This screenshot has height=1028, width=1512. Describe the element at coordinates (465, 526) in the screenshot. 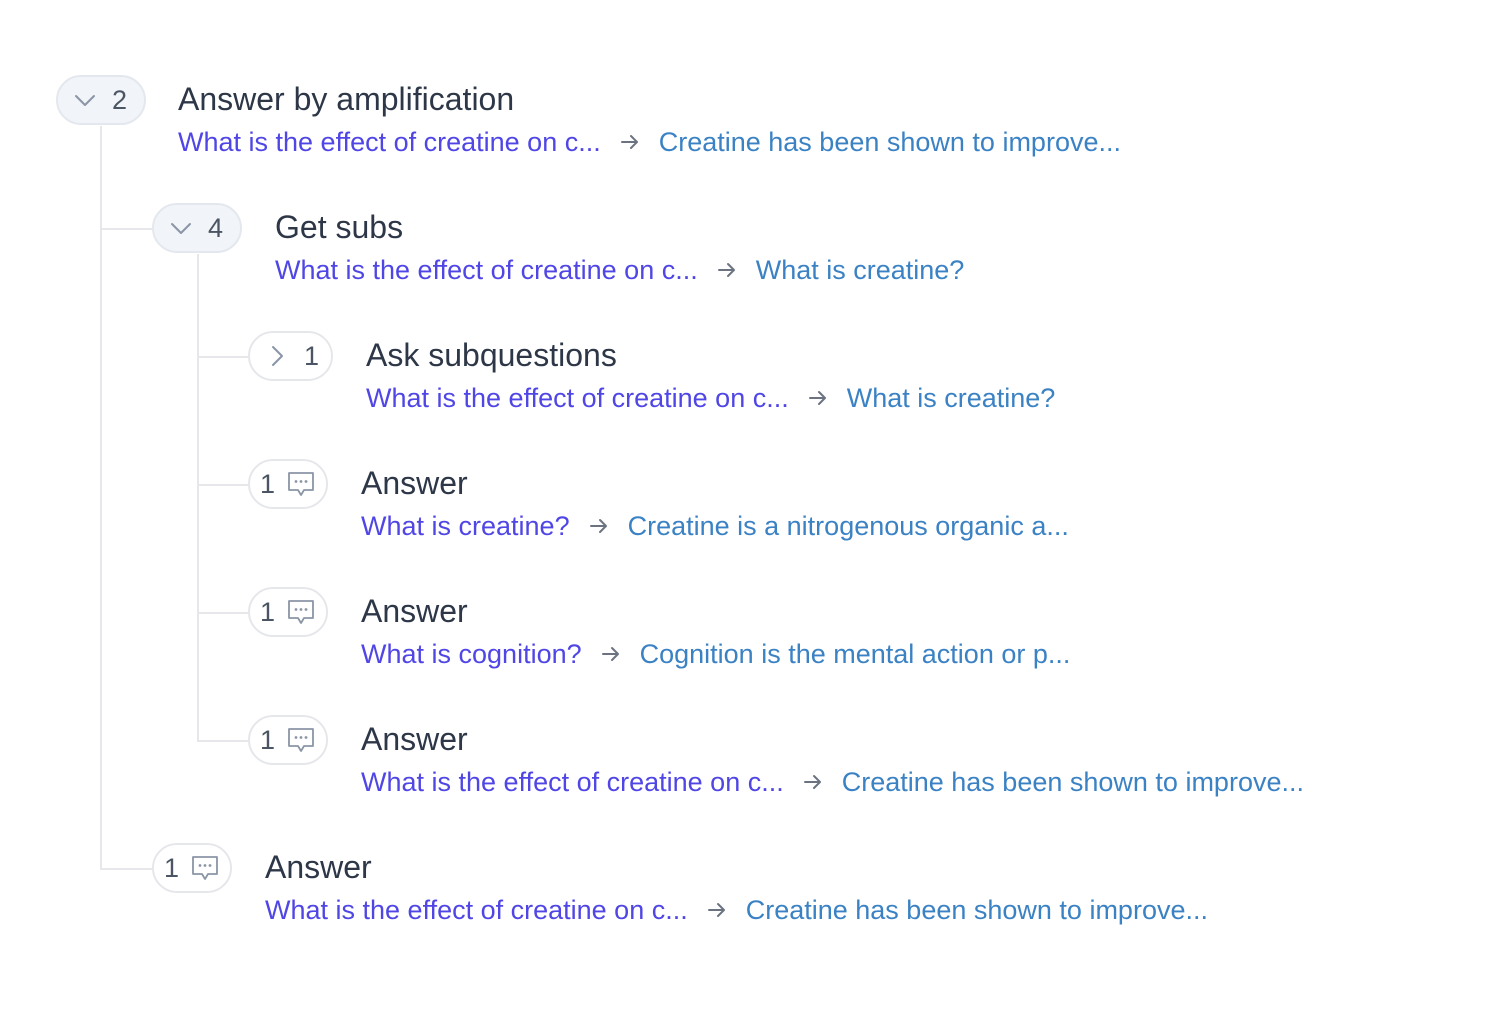

I see `question-text: What is creatine?` at that location.